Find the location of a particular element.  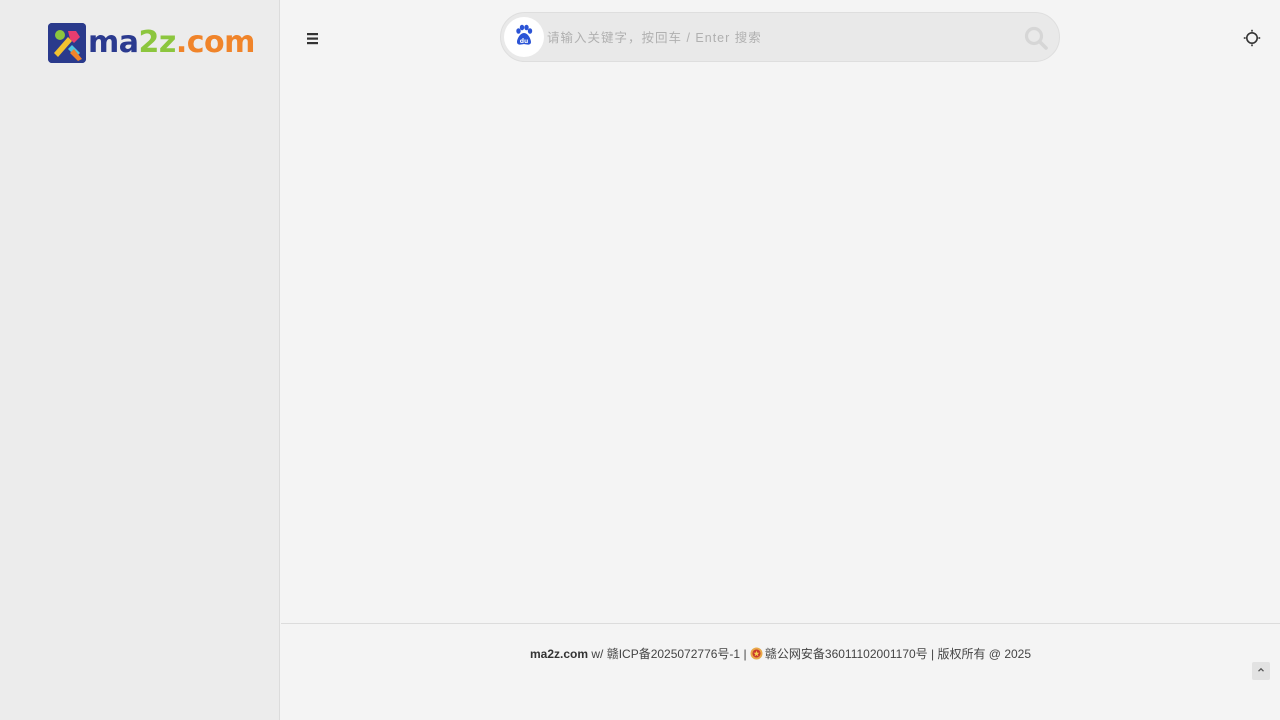

logo-text: ma2z.com is located at coordinates (171, 43).